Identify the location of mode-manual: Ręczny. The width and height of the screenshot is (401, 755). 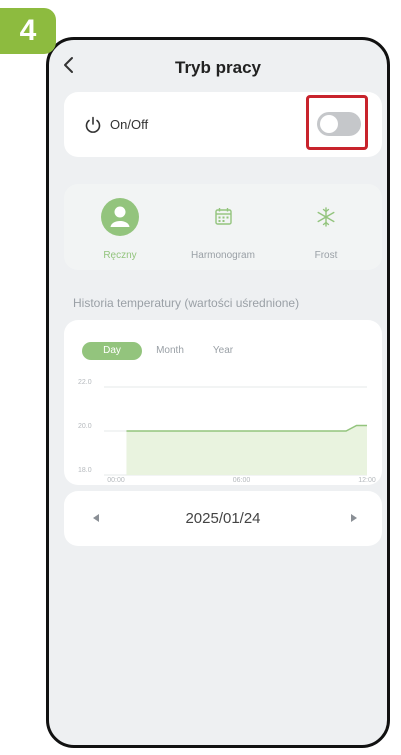
(120, 229).